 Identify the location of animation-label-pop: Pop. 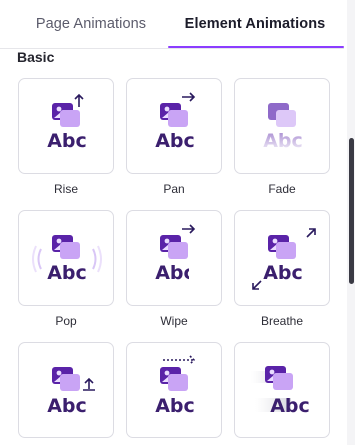
(66, 321).